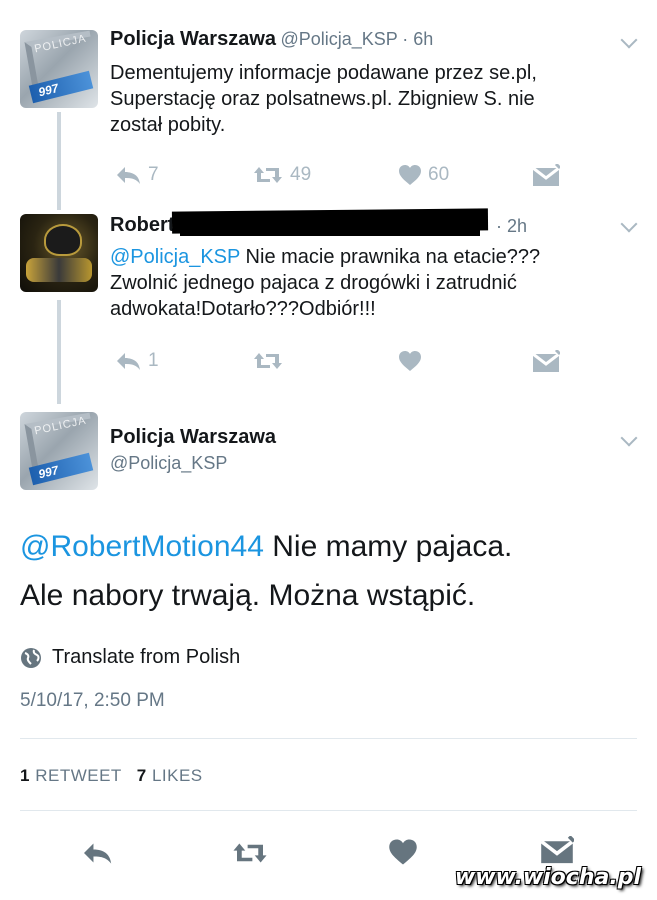 The height and width of the screenshot is (900, 657). I want to click on globe-icon, so click(31, 657).